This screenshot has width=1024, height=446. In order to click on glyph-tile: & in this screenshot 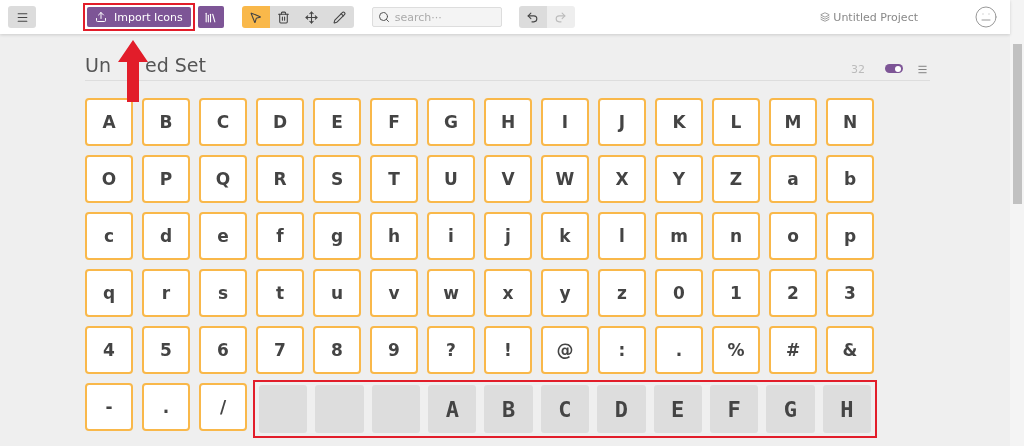, I will do `click(850, 350)`.